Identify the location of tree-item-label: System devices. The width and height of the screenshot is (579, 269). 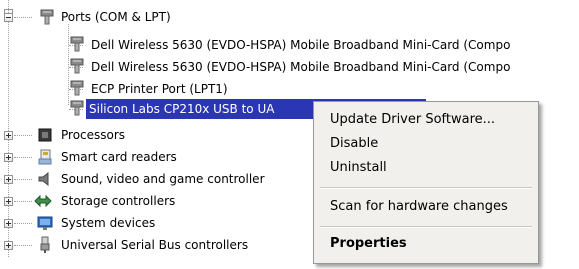
(108, 223).